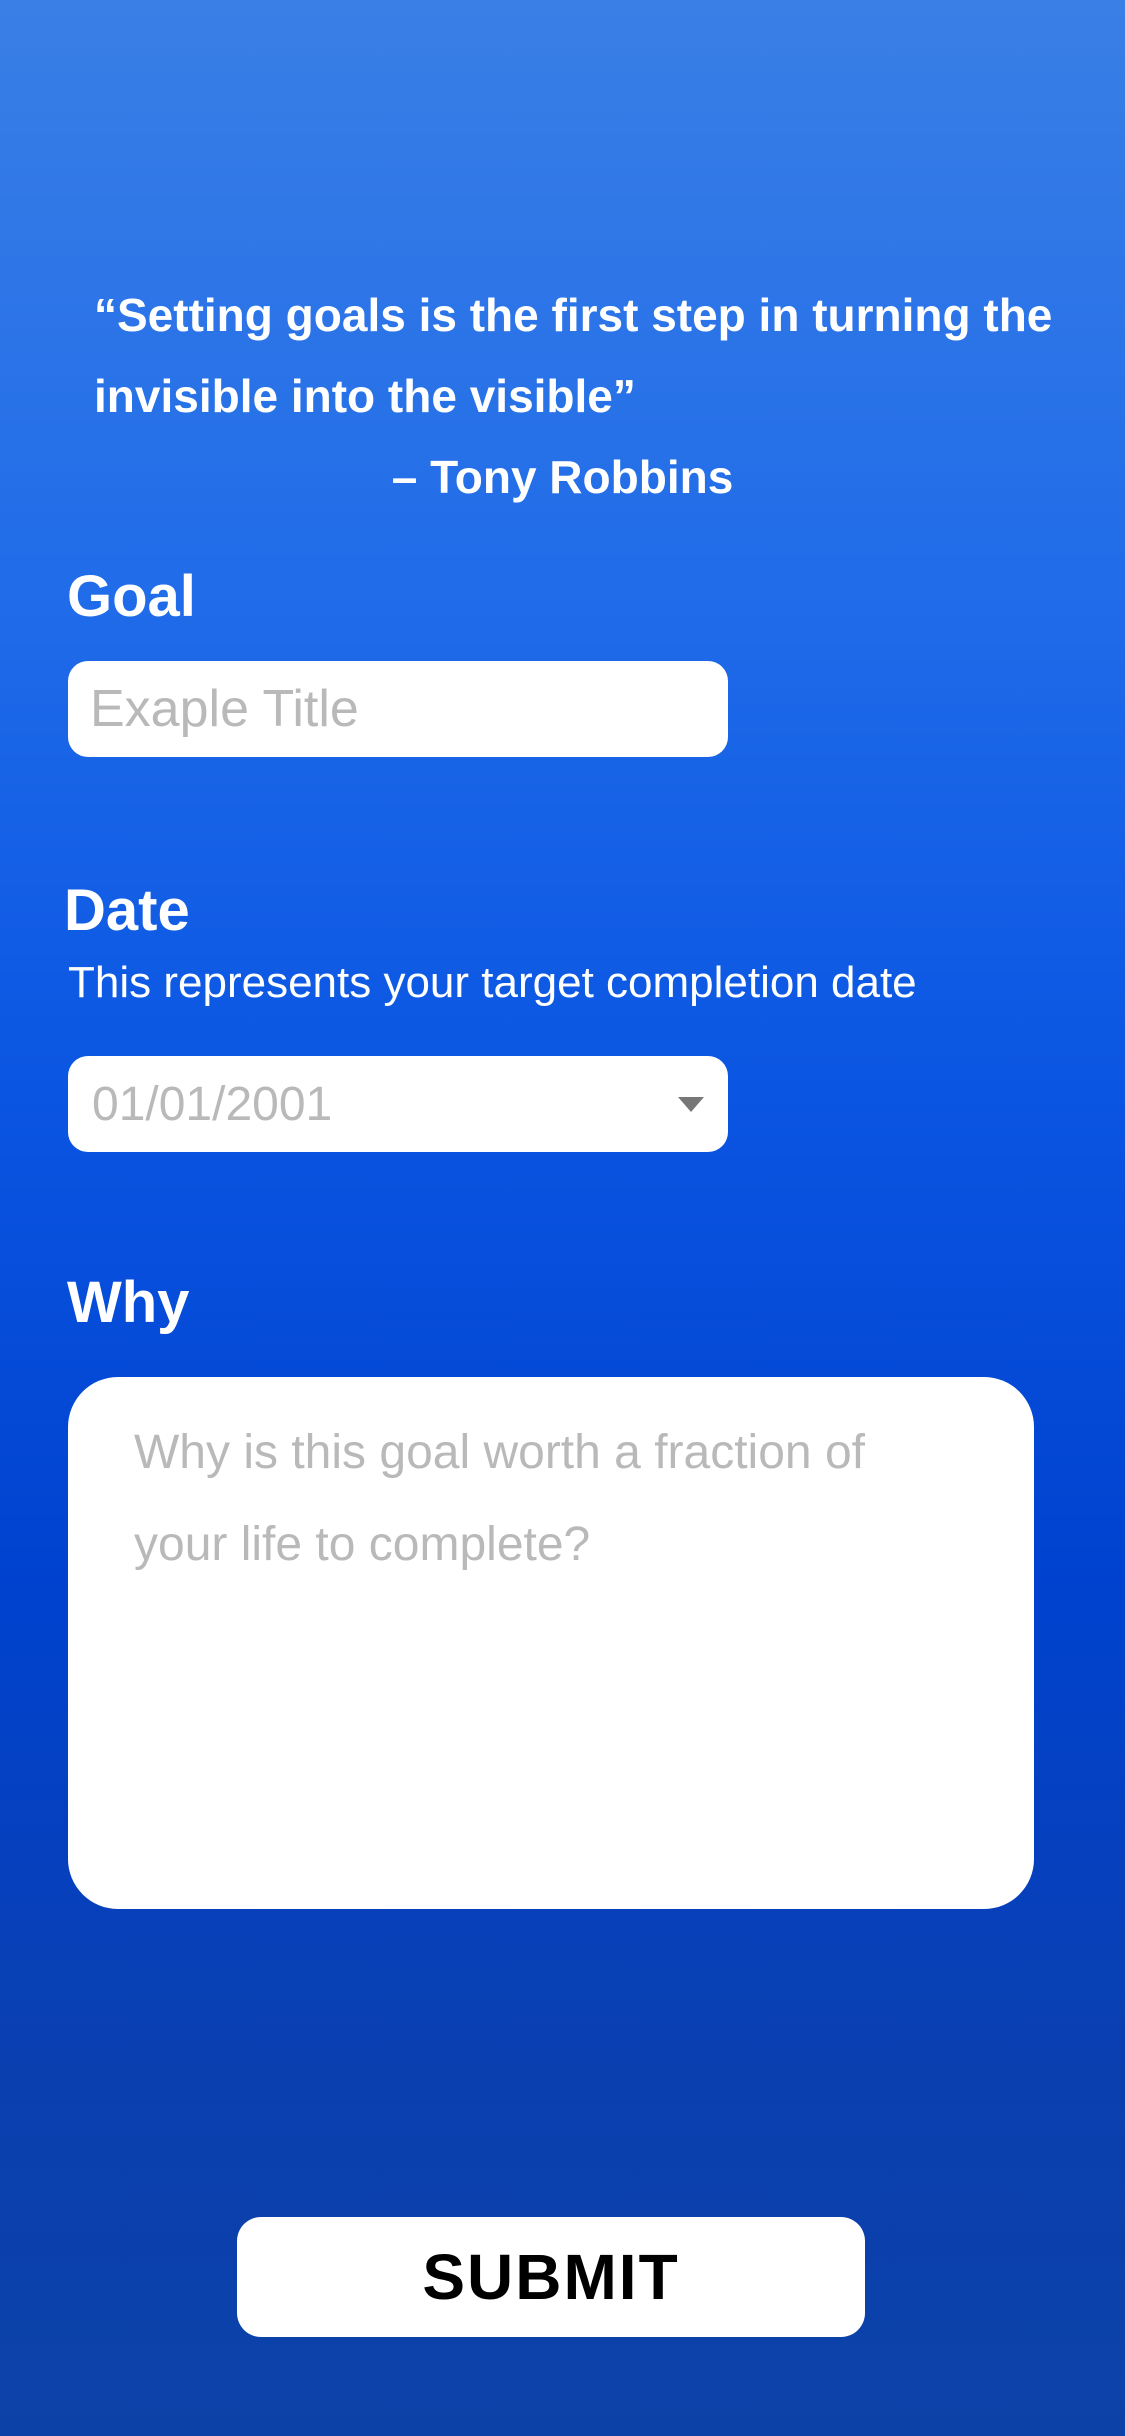  I want to click on date-value: 01/01/2001, so click(212, 1104).